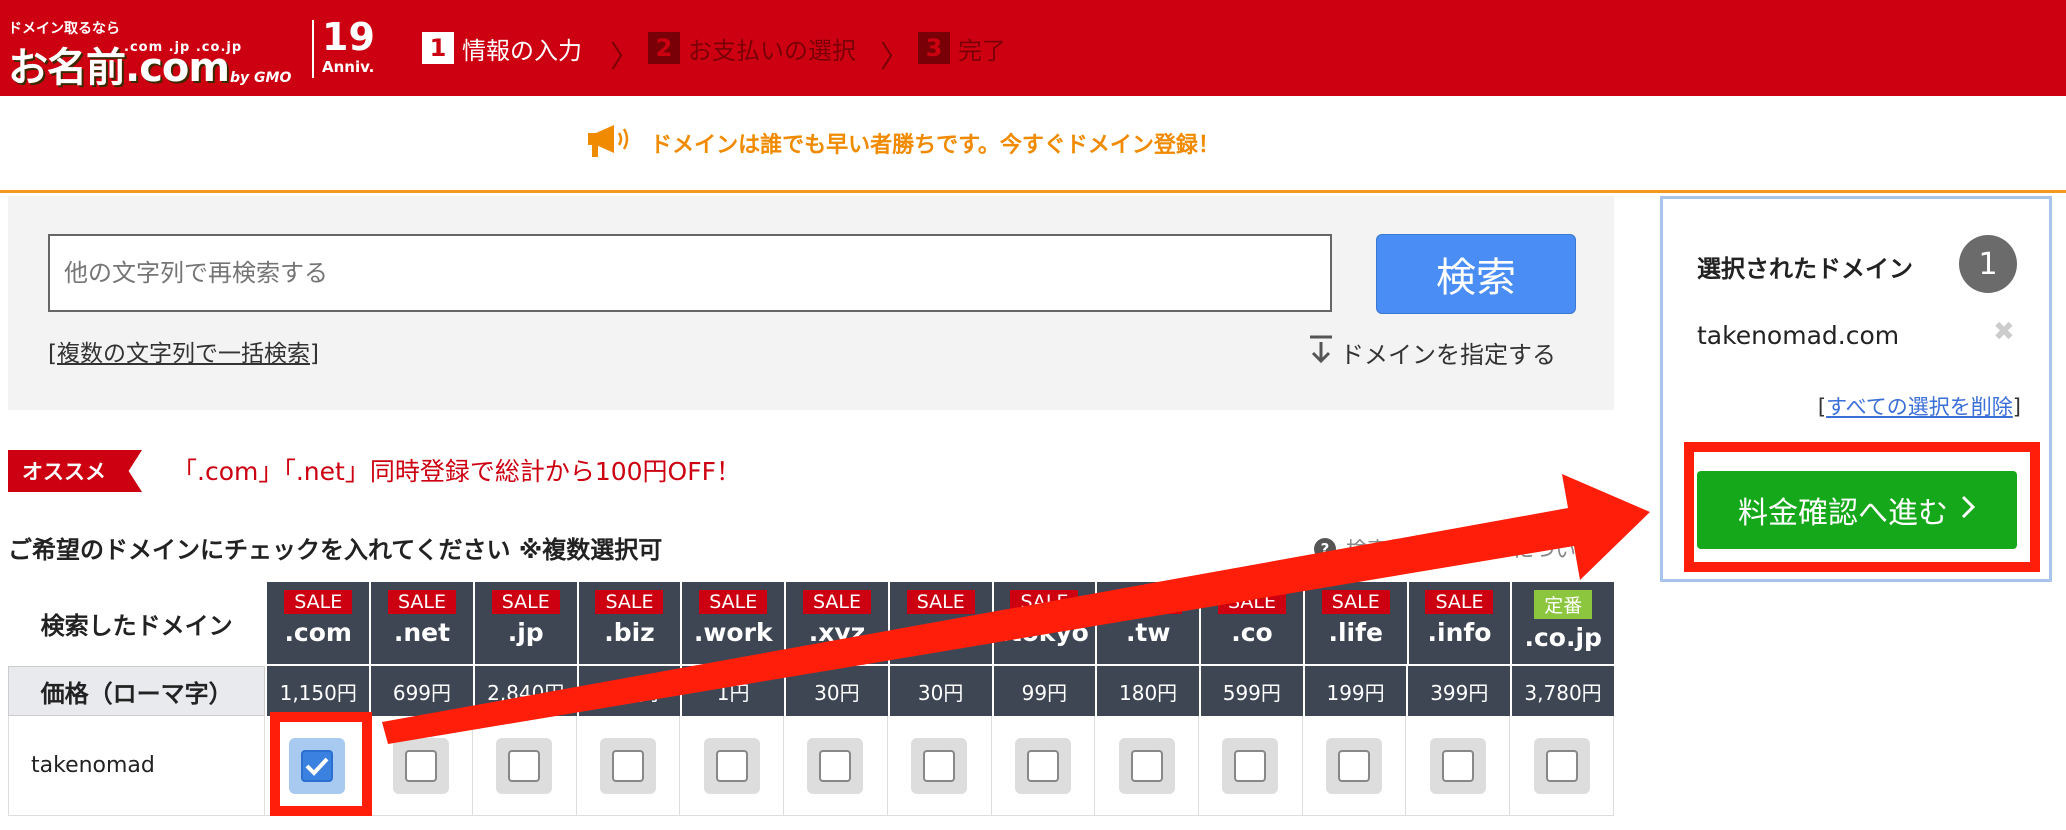 This screenshot has height=830, width=2066. I want to click on close-icon: ✖, so click(2004, 332).